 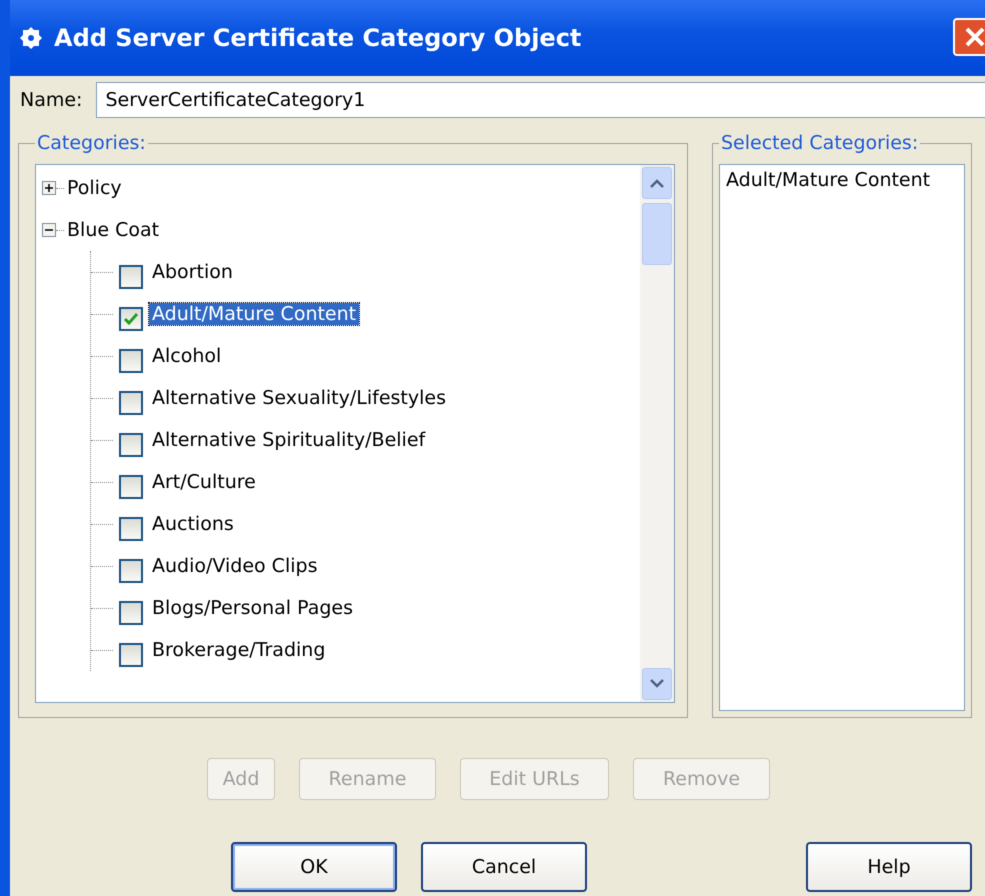 I want to click on tree-item: Adult/Mature Content, so click(x=254, y=314).